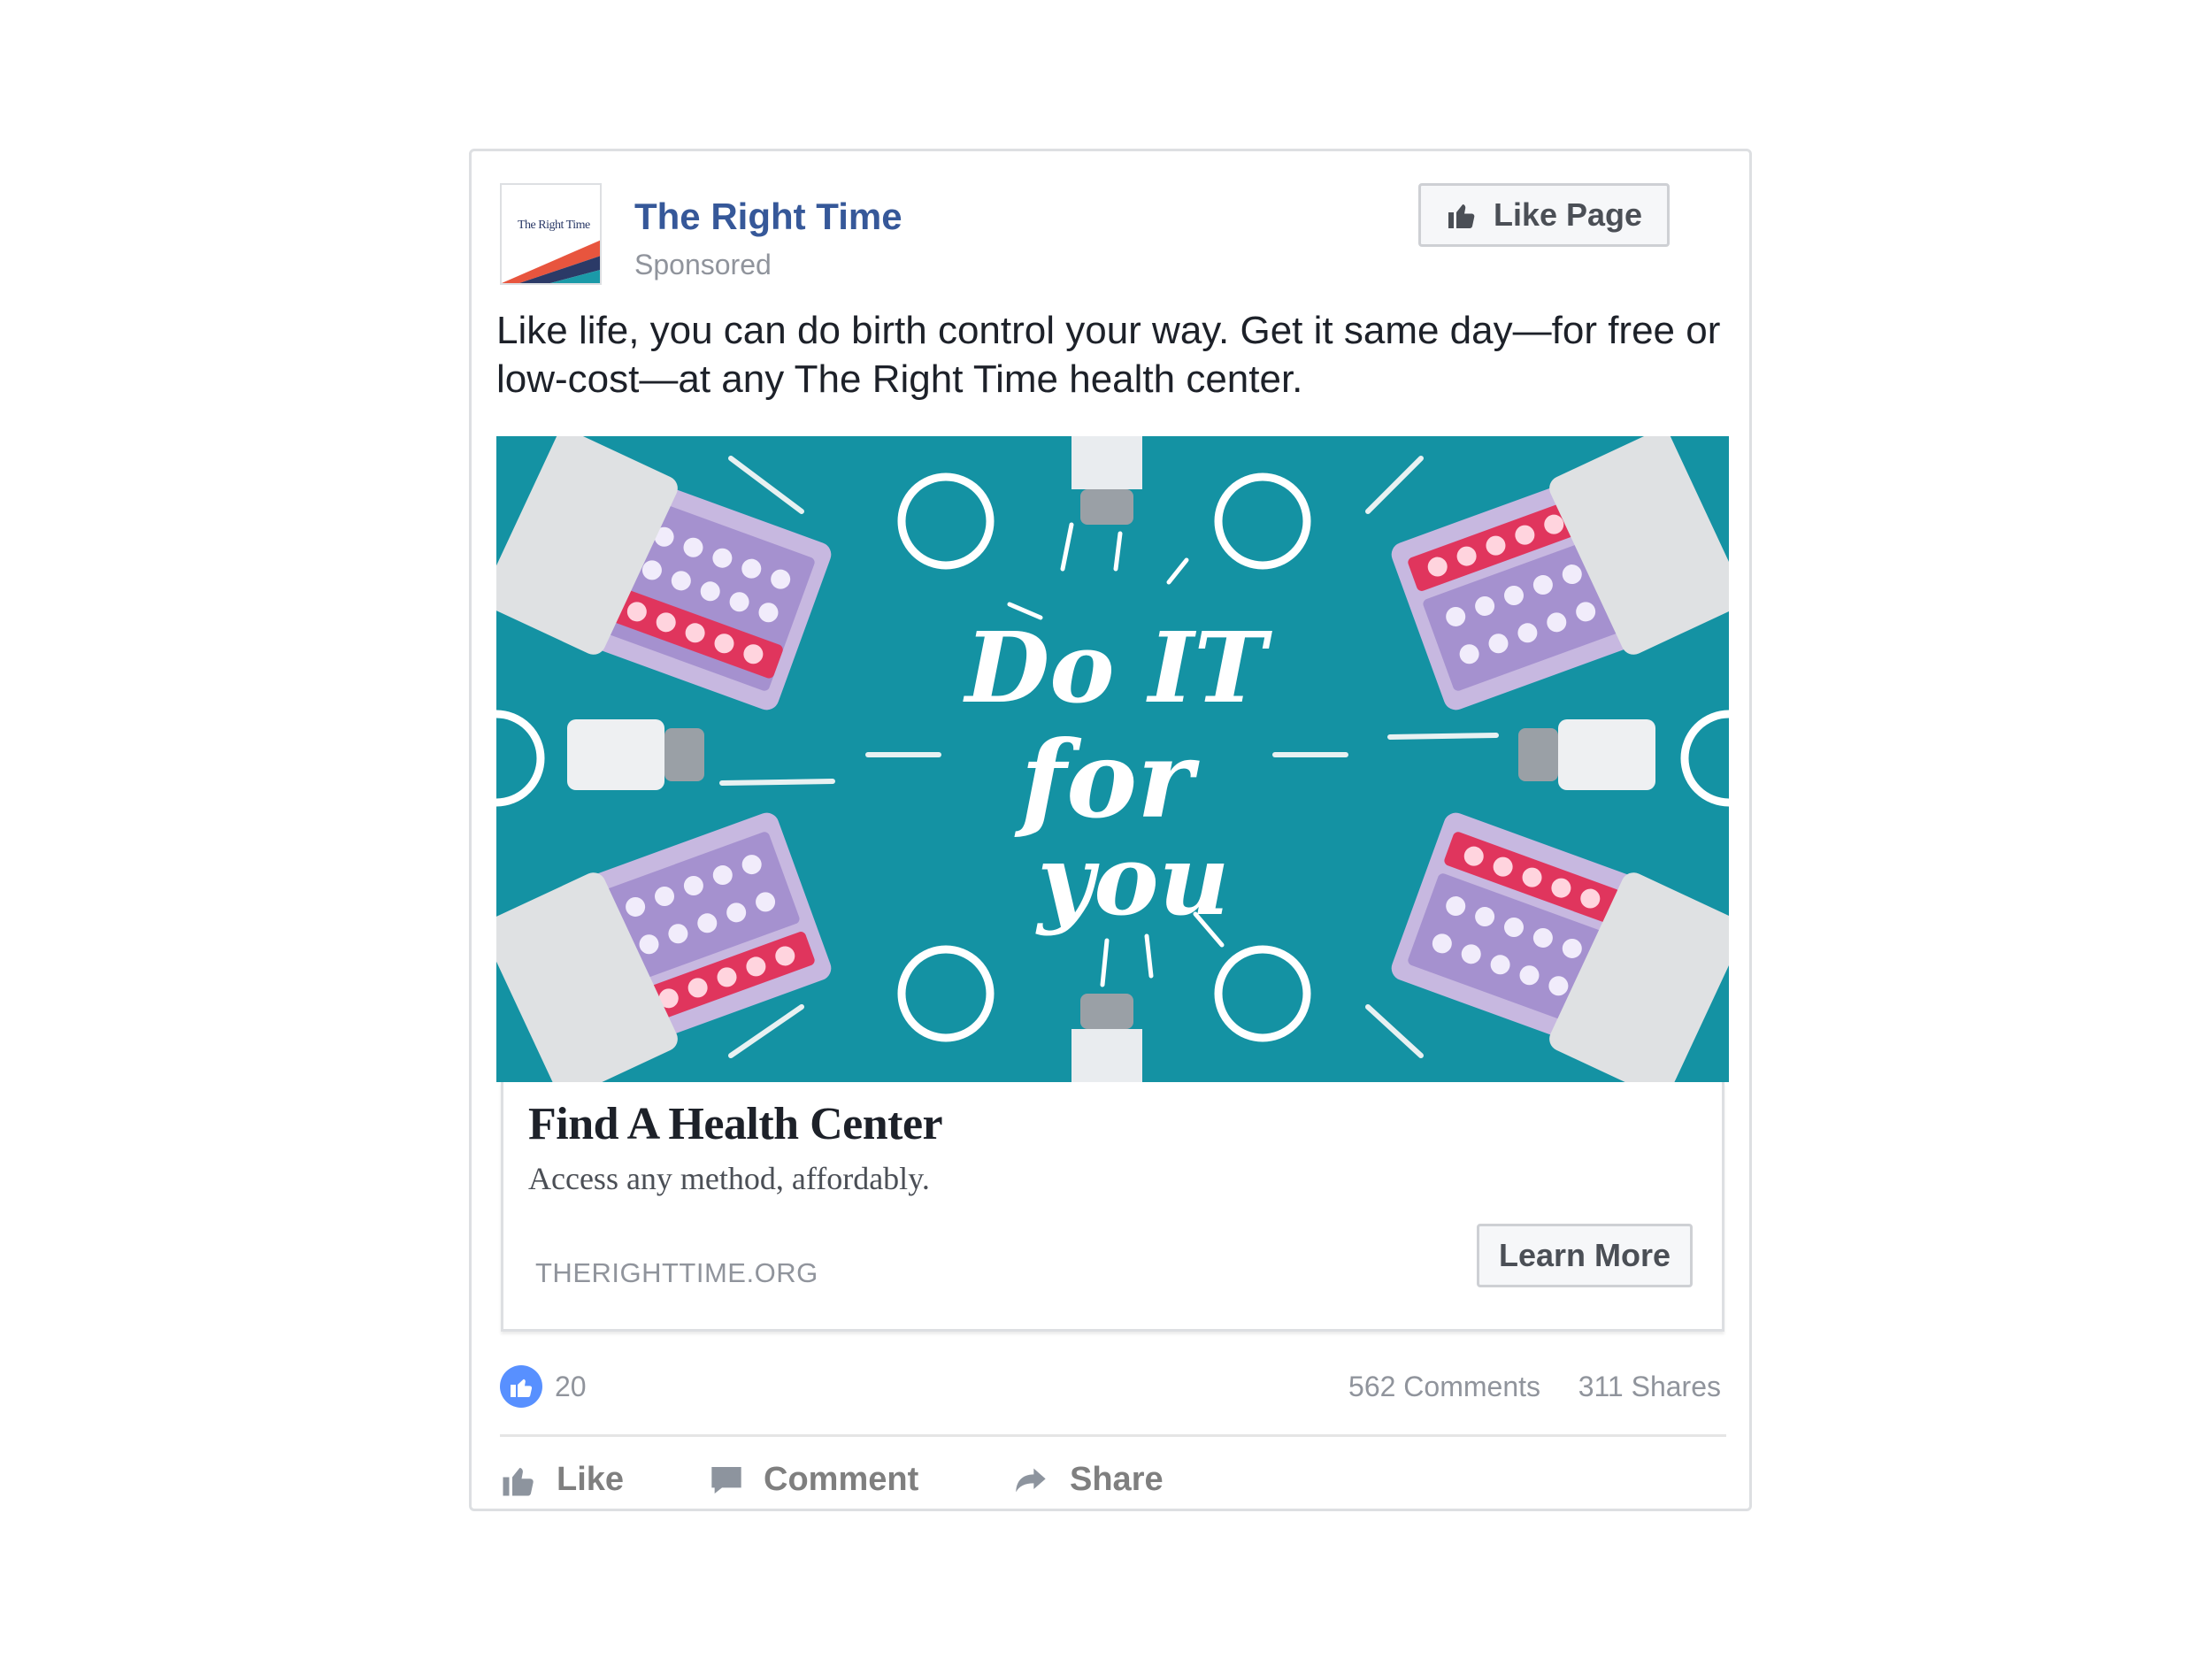 Image resolution: width=2212 pixels, height=1659 pixels. I want to click on post-actions: Like Comment Share, so click(1113, 1483).